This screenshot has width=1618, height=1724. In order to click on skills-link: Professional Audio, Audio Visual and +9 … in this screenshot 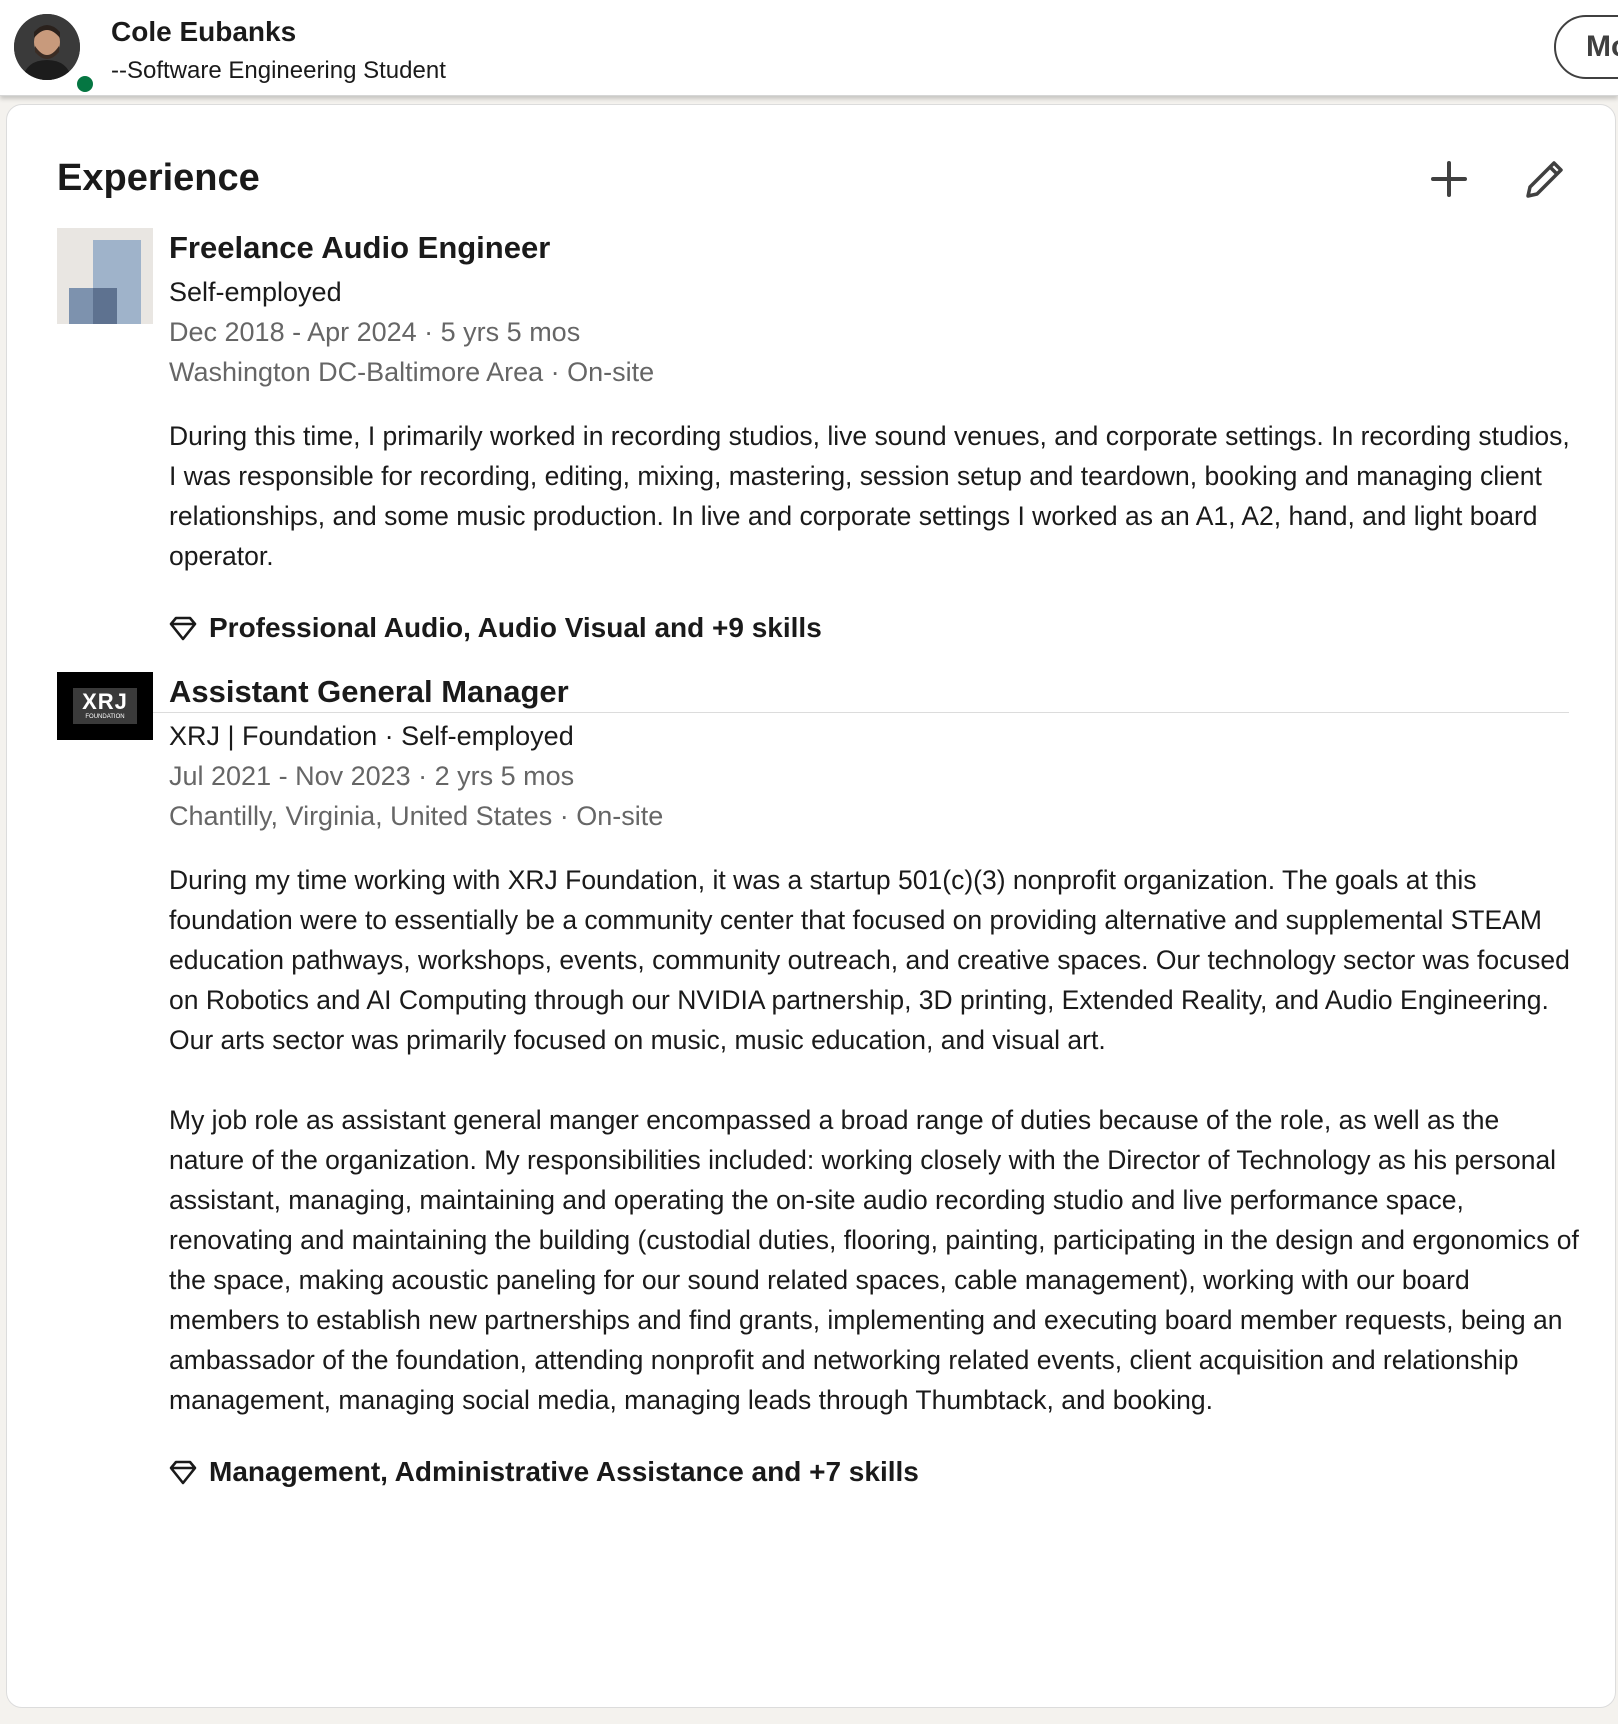, I will do `click(874, 628)`.